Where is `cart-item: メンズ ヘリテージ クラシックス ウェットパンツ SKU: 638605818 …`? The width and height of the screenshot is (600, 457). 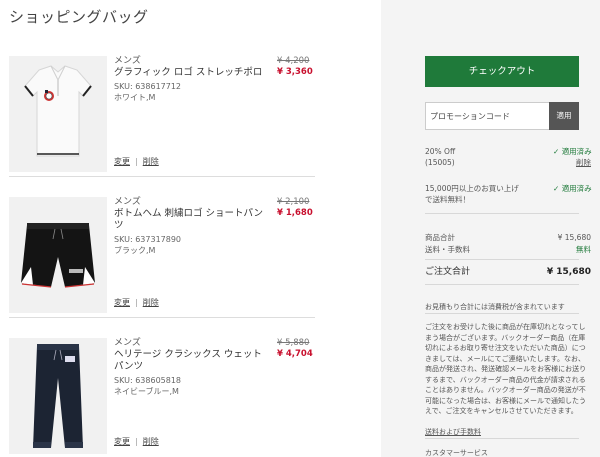 cart-item: メンズ ヘリテージ クラシックス ウェットパンツ SKU: 638605818 … is located at coordinates (162, 397).